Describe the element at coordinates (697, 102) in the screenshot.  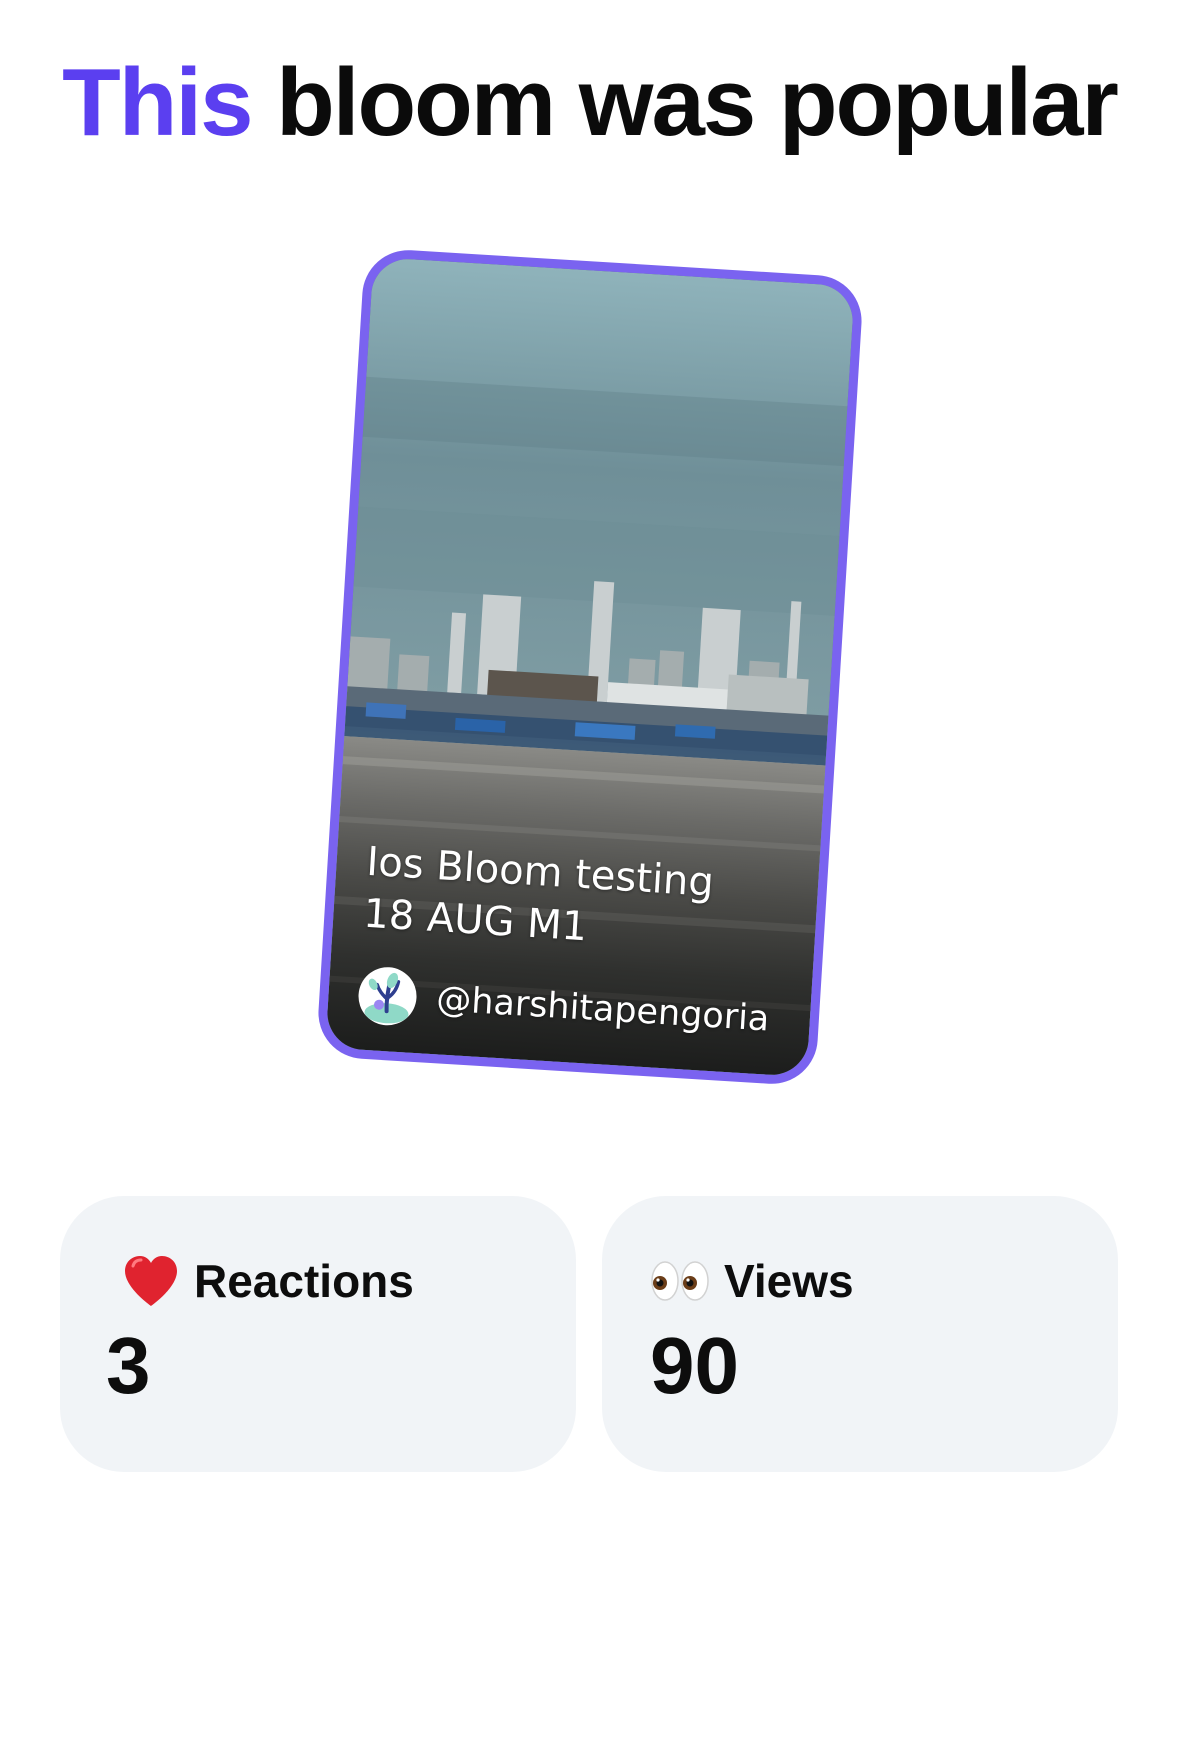
I see `page-title-rest: bloom was popular` at that location.